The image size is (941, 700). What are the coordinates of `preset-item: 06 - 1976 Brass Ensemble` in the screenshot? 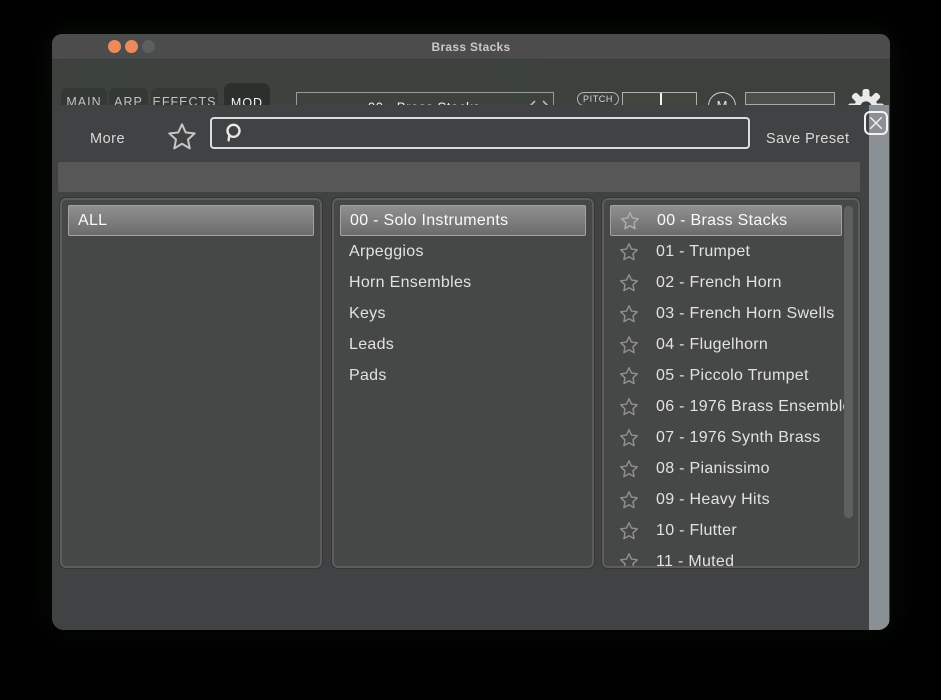 It's located at (730, 406).